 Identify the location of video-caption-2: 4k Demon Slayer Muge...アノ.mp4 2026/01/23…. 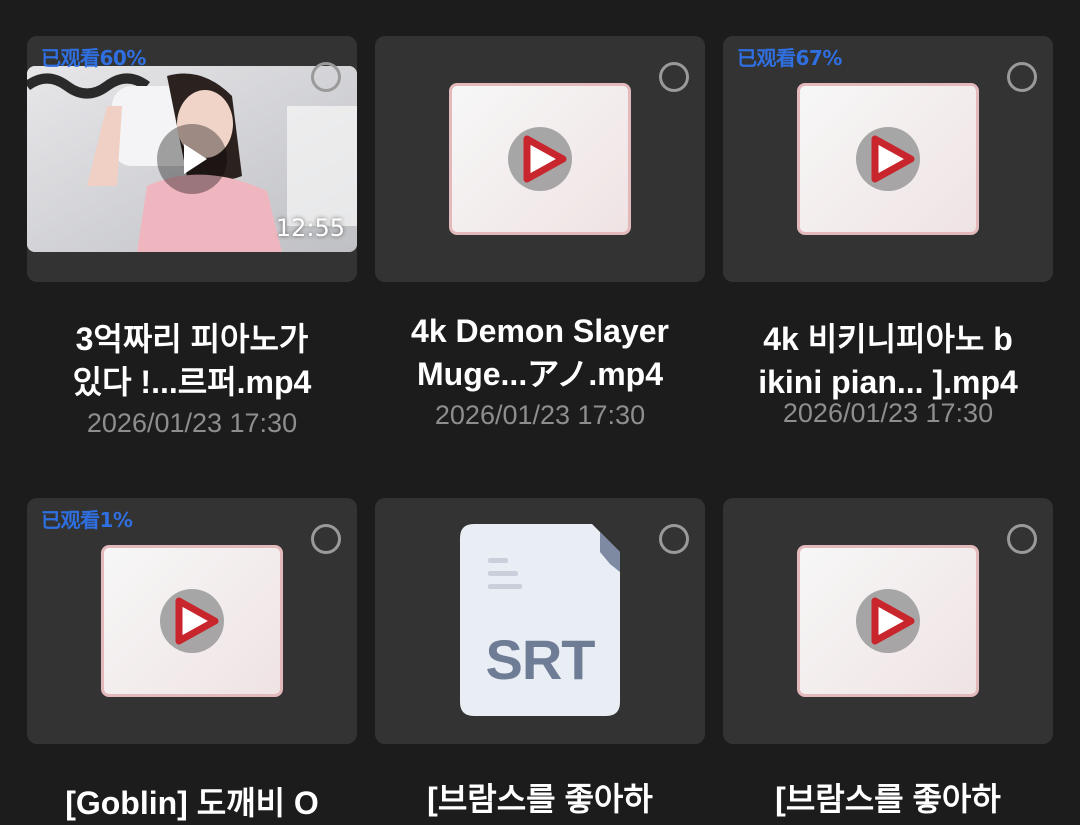
(540, 370).